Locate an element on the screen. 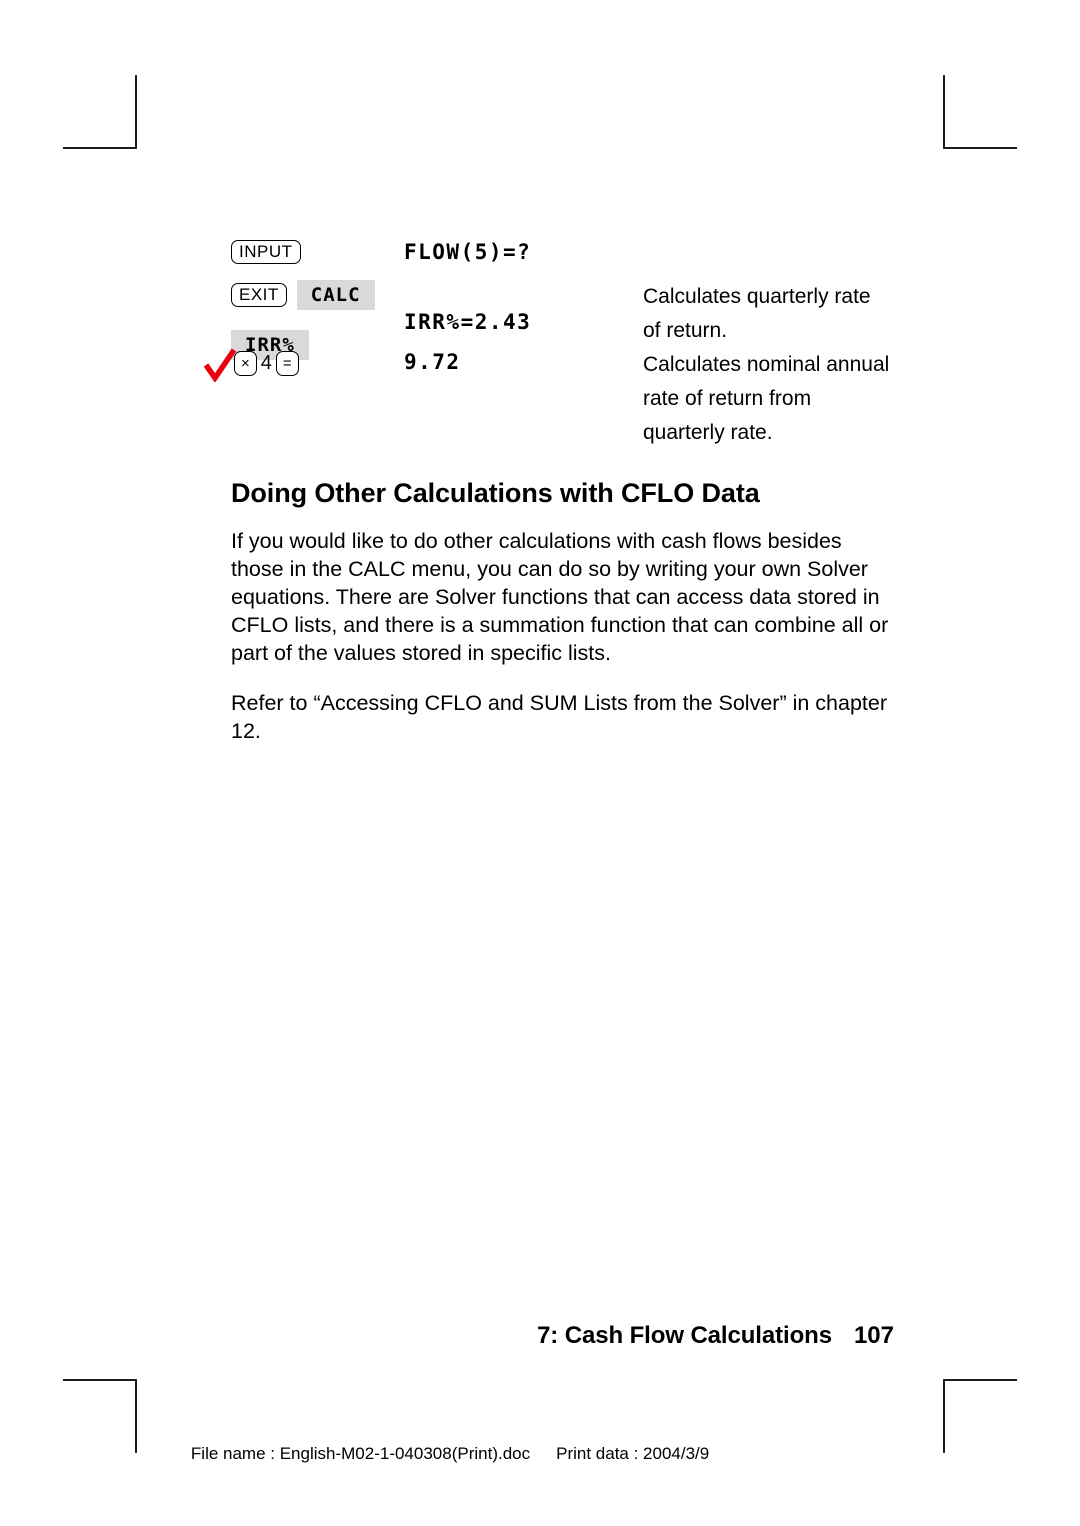  display-readout-result: 9.72 is located at coordinates (432, 362).